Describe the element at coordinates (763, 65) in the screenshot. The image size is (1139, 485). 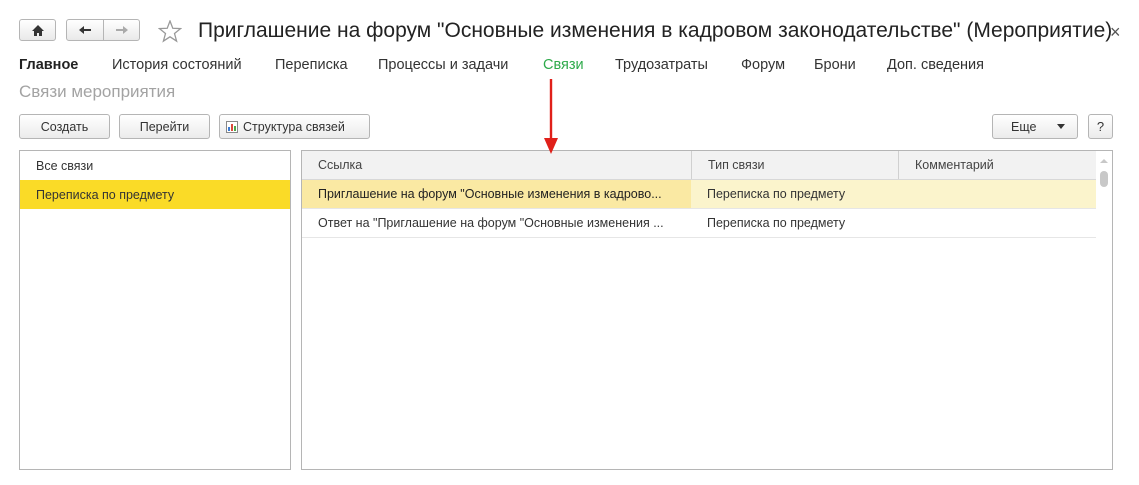
I see `tab-forum: Форум` at that location.